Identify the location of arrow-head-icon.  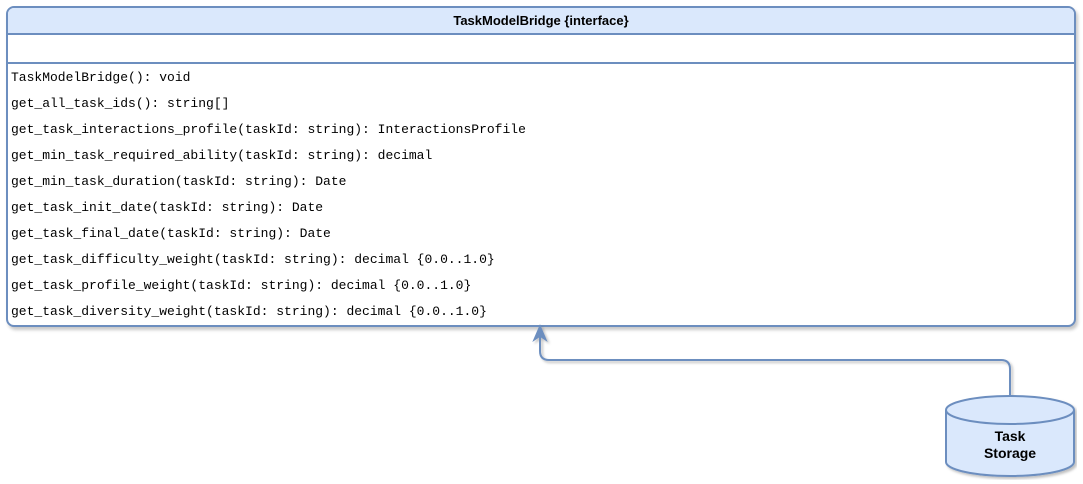
(540, 333).